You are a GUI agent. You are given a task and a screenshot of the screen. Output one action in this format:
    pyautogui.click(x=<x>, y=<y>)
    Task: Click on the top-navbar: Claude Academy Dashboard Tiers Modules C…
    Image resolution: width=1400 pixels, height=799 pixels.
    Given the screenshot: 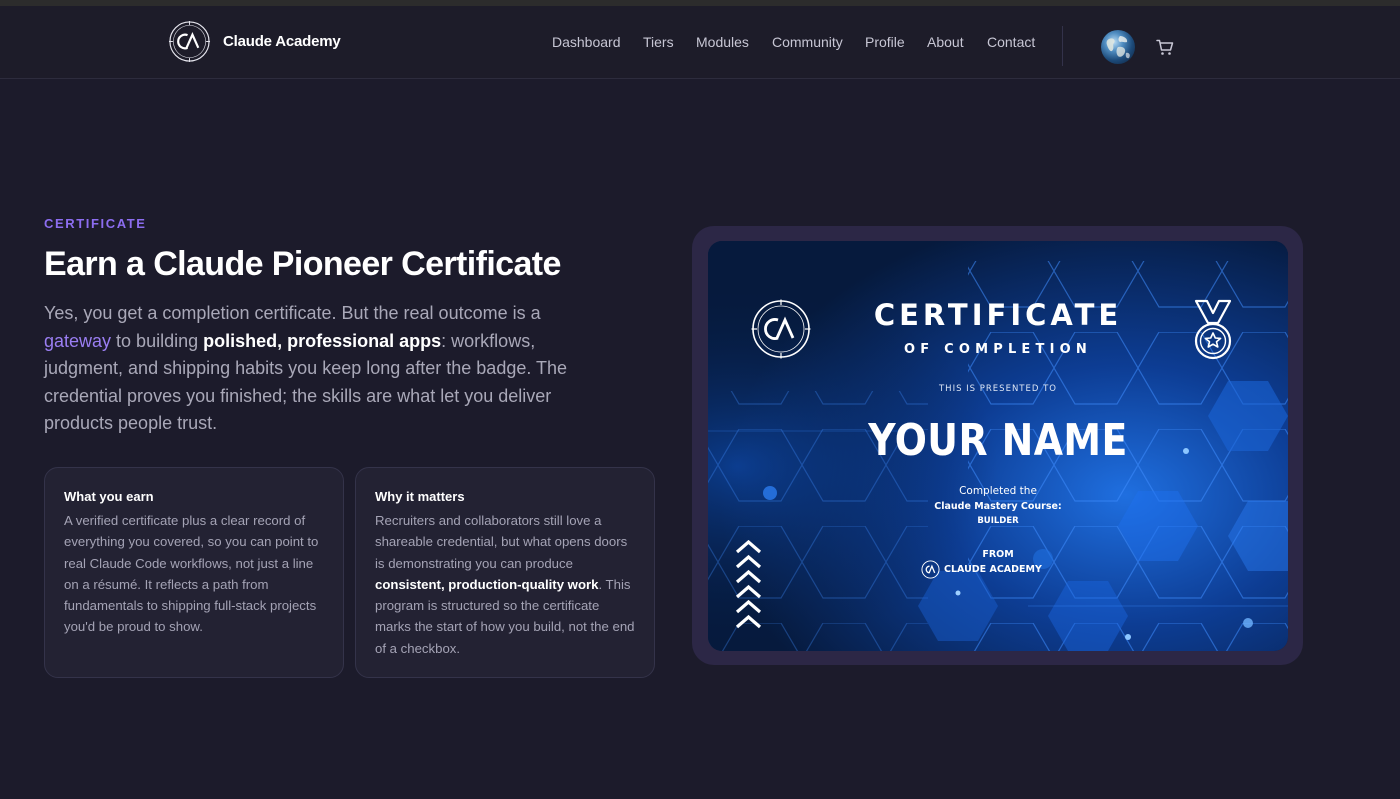 What is the action you would take?
    pyautogui.click(x=700, y=42)
    